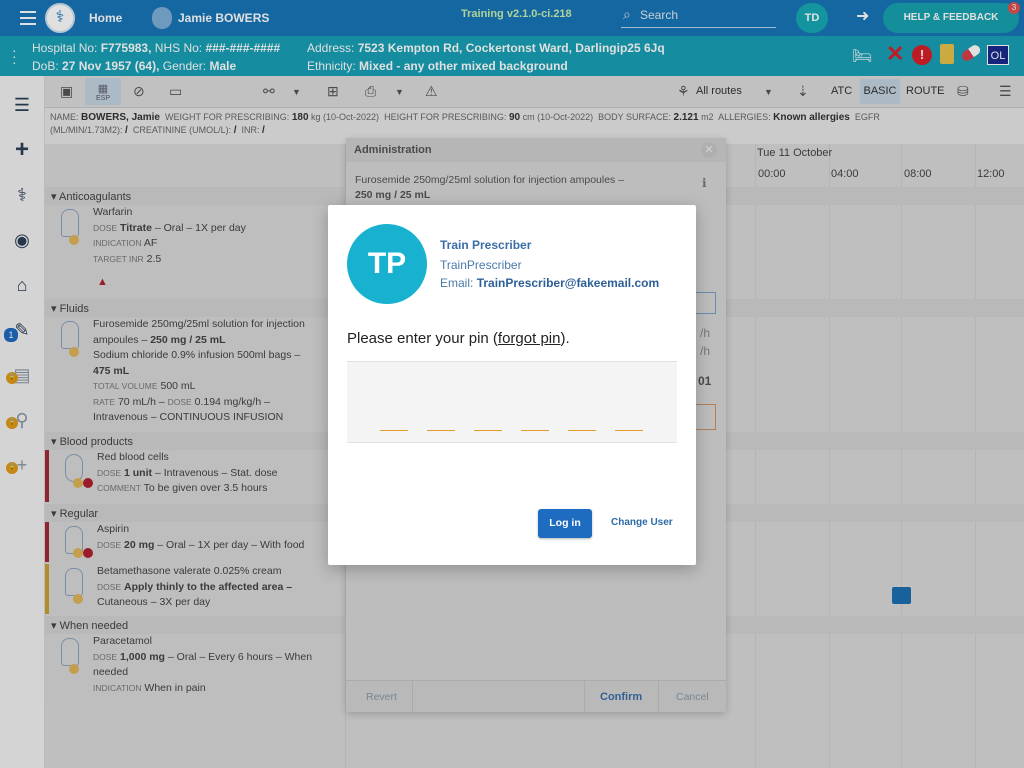 This screenshot has width=1024, height=768. I want to click on user-email: Email: TrainPrescriber@fakeemail.com, so click(550, 283).